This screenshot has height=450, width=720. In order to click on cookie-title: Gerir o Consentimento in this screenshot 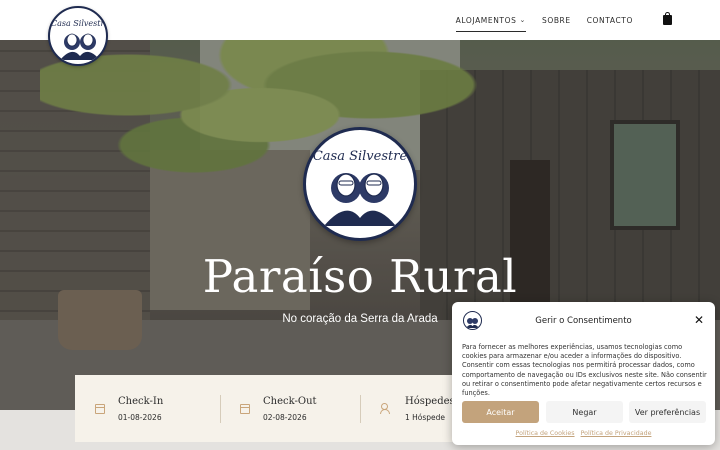, I will do `click(583, 321)`.